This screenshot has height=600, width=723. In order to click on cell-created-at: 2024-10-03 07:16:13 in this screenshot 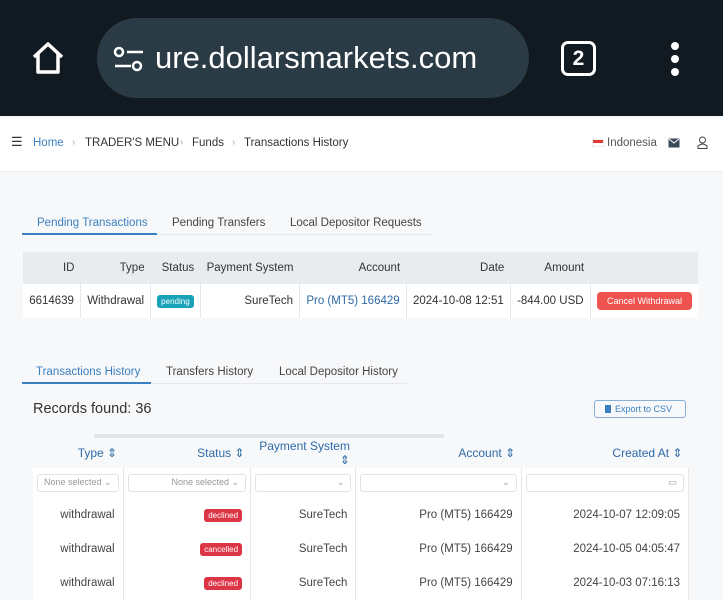, I will do `click(605, 583)`.